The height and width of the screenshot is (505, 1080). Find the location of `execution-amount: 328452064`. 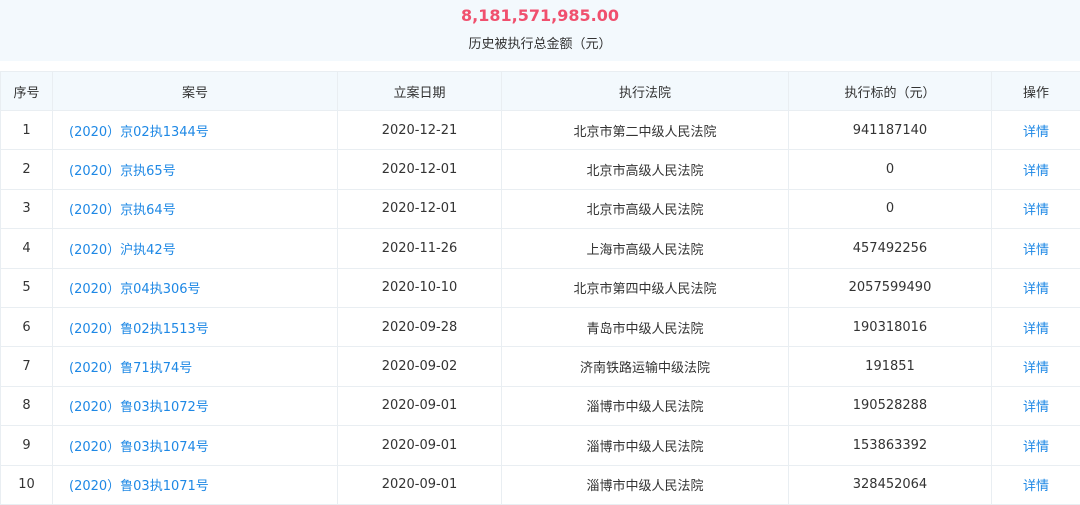

execution-amount: 328452064 is located at coordinates (890, 484).